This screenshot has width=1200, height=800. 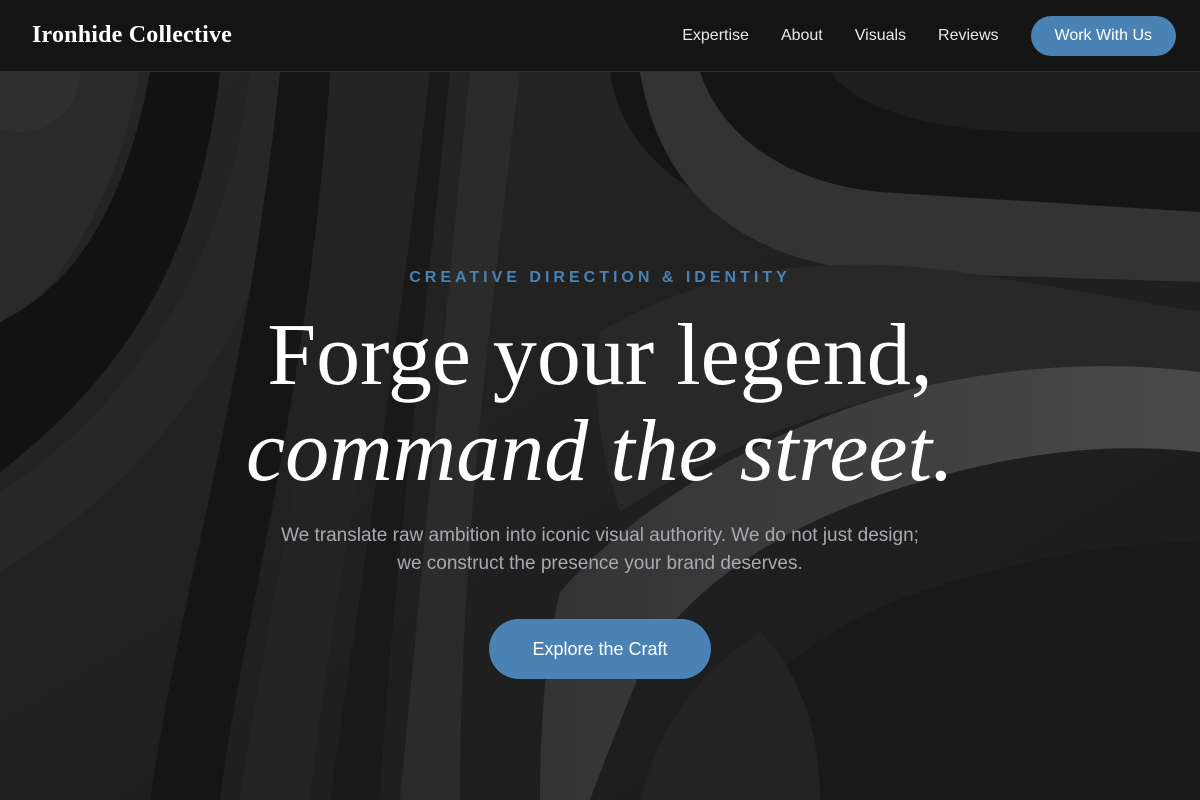 What do you see at coordinates (880, 36) in the screenshot?
I see `nav-link-visuals: Visuals` at bounding box center [880, 36].